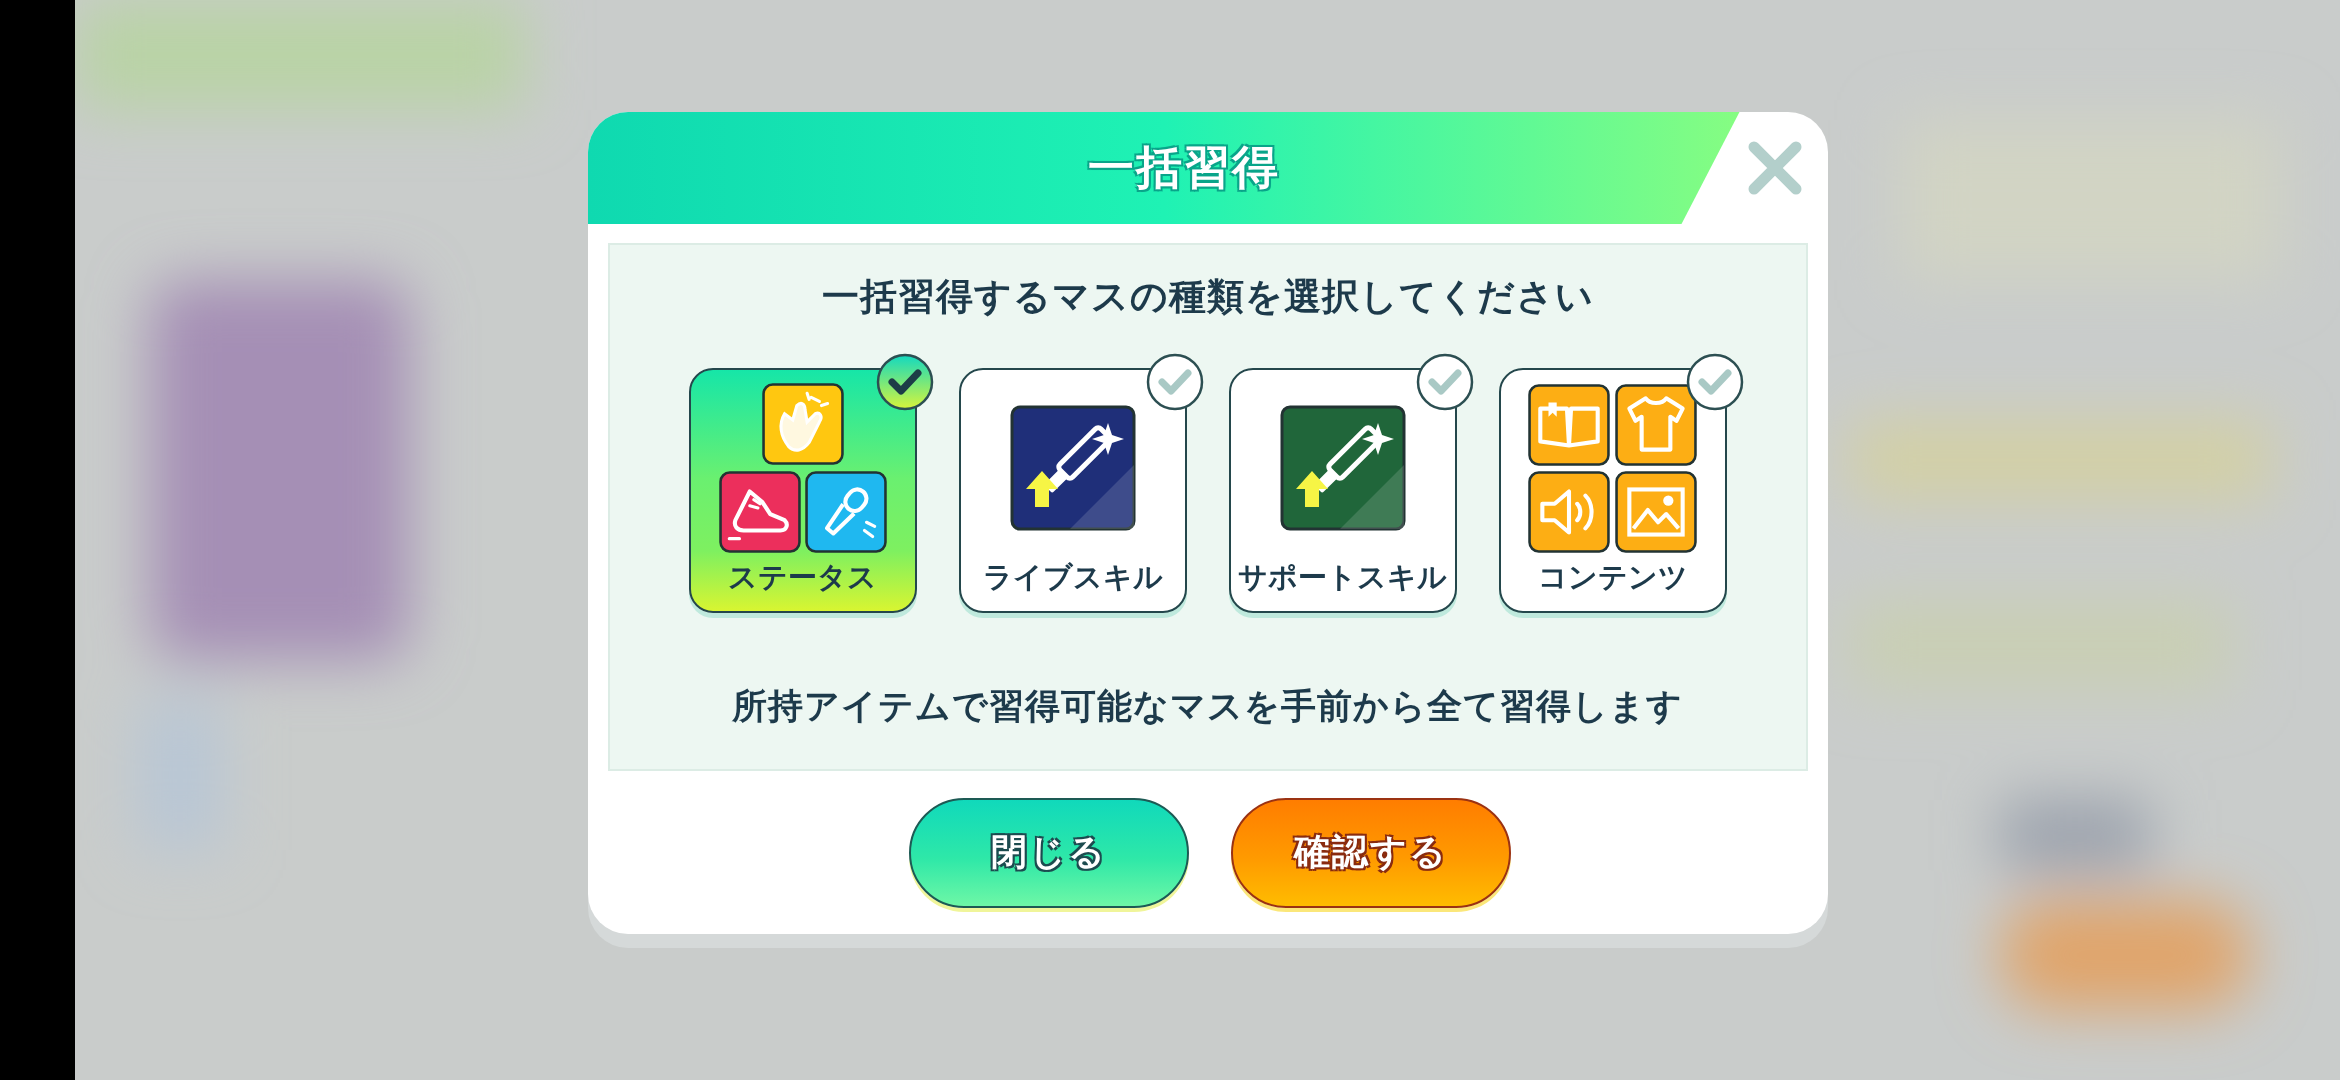 The image size is (2340, 1080). Describe the element at coordinates (1569, 424) in the screenshot. I see `book-icon` at that location.